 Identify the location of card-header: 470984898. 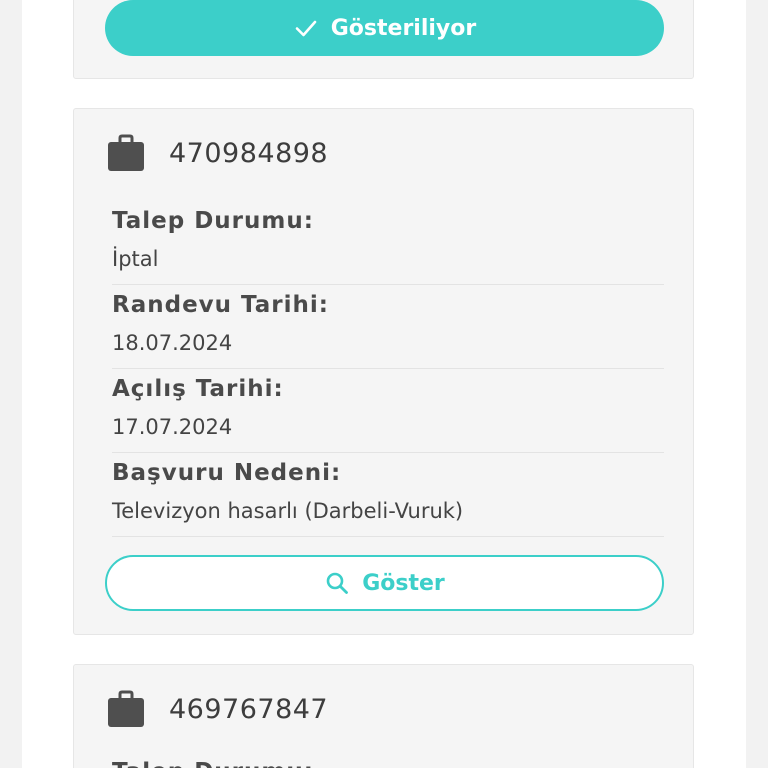
(217, 153).